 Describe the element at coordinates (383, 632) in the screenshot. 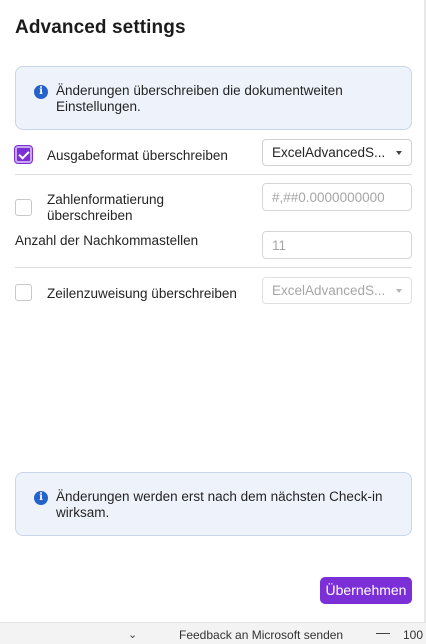

I see `zoom-out-button: —` at that location.